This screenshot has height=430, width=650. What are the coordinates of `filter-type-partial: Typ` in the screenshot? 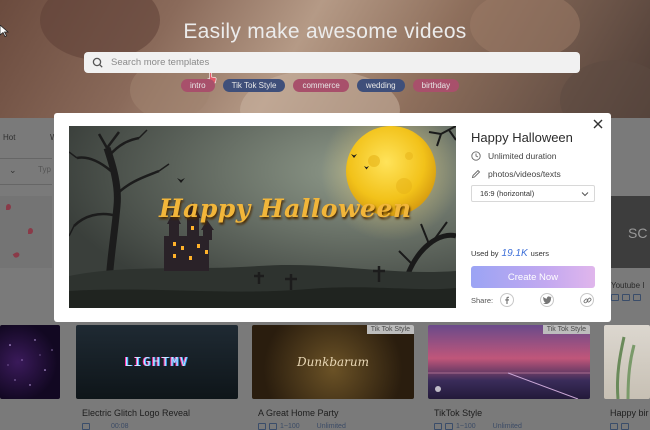 It's located at (44, 169).